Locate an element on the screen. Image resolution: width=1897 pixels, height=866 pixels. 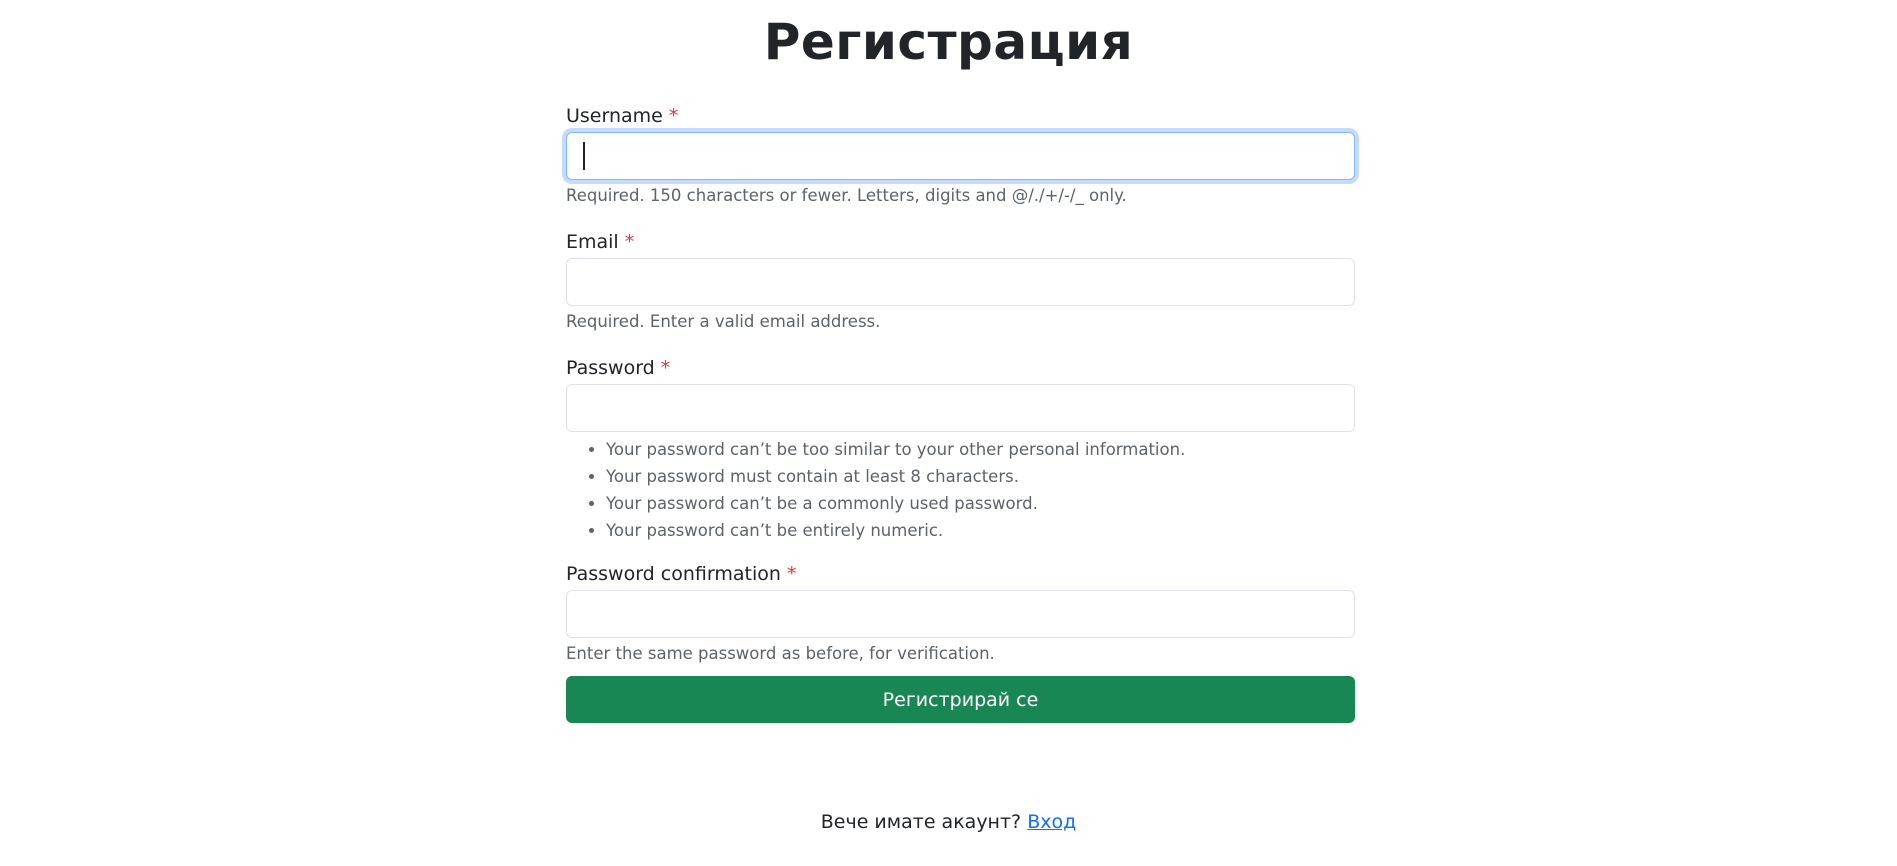
username-input is located at coordinates (960, 156).